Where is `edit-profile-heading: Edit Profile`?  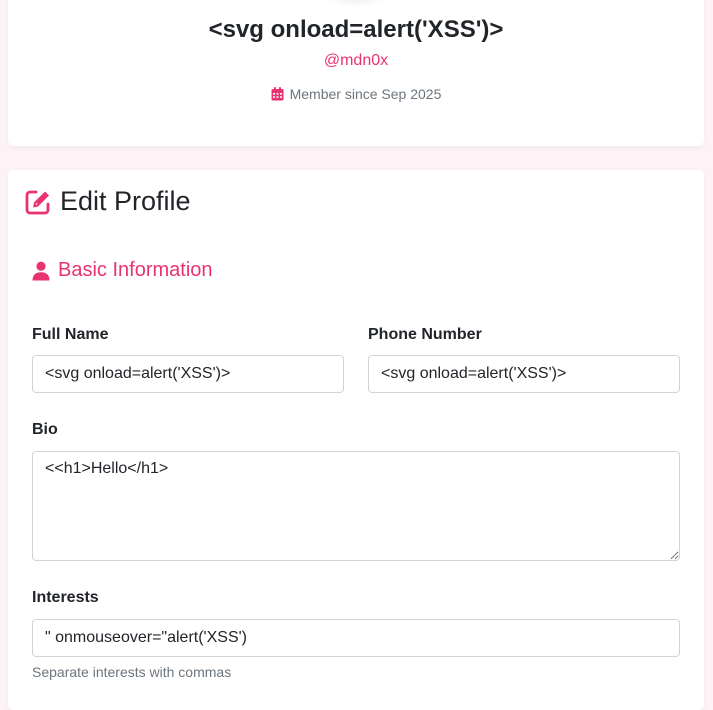 edit-profile-heading: Edit Profile is located at coordinates (107, 201).